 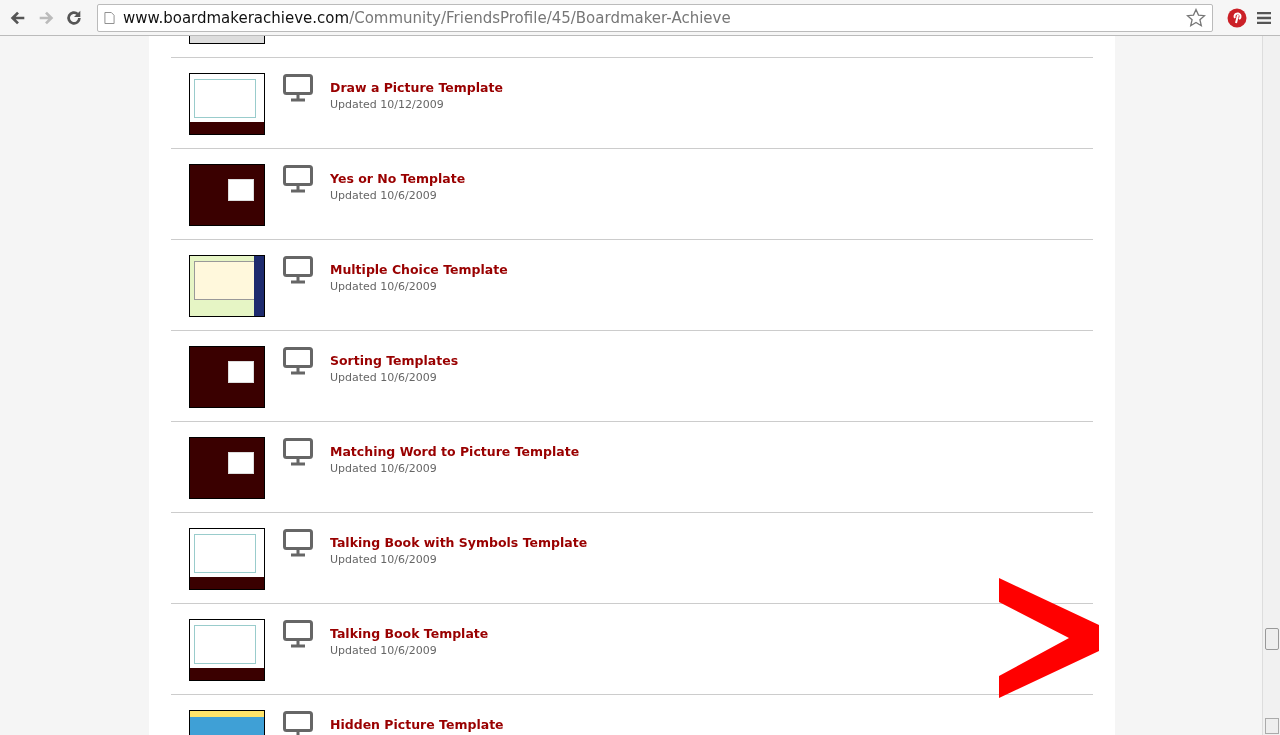 What do you see at coordinates (419, 269) in the screenshot?
I see `template-link: Multiple Choice Template` at bounding box center [419, 269].